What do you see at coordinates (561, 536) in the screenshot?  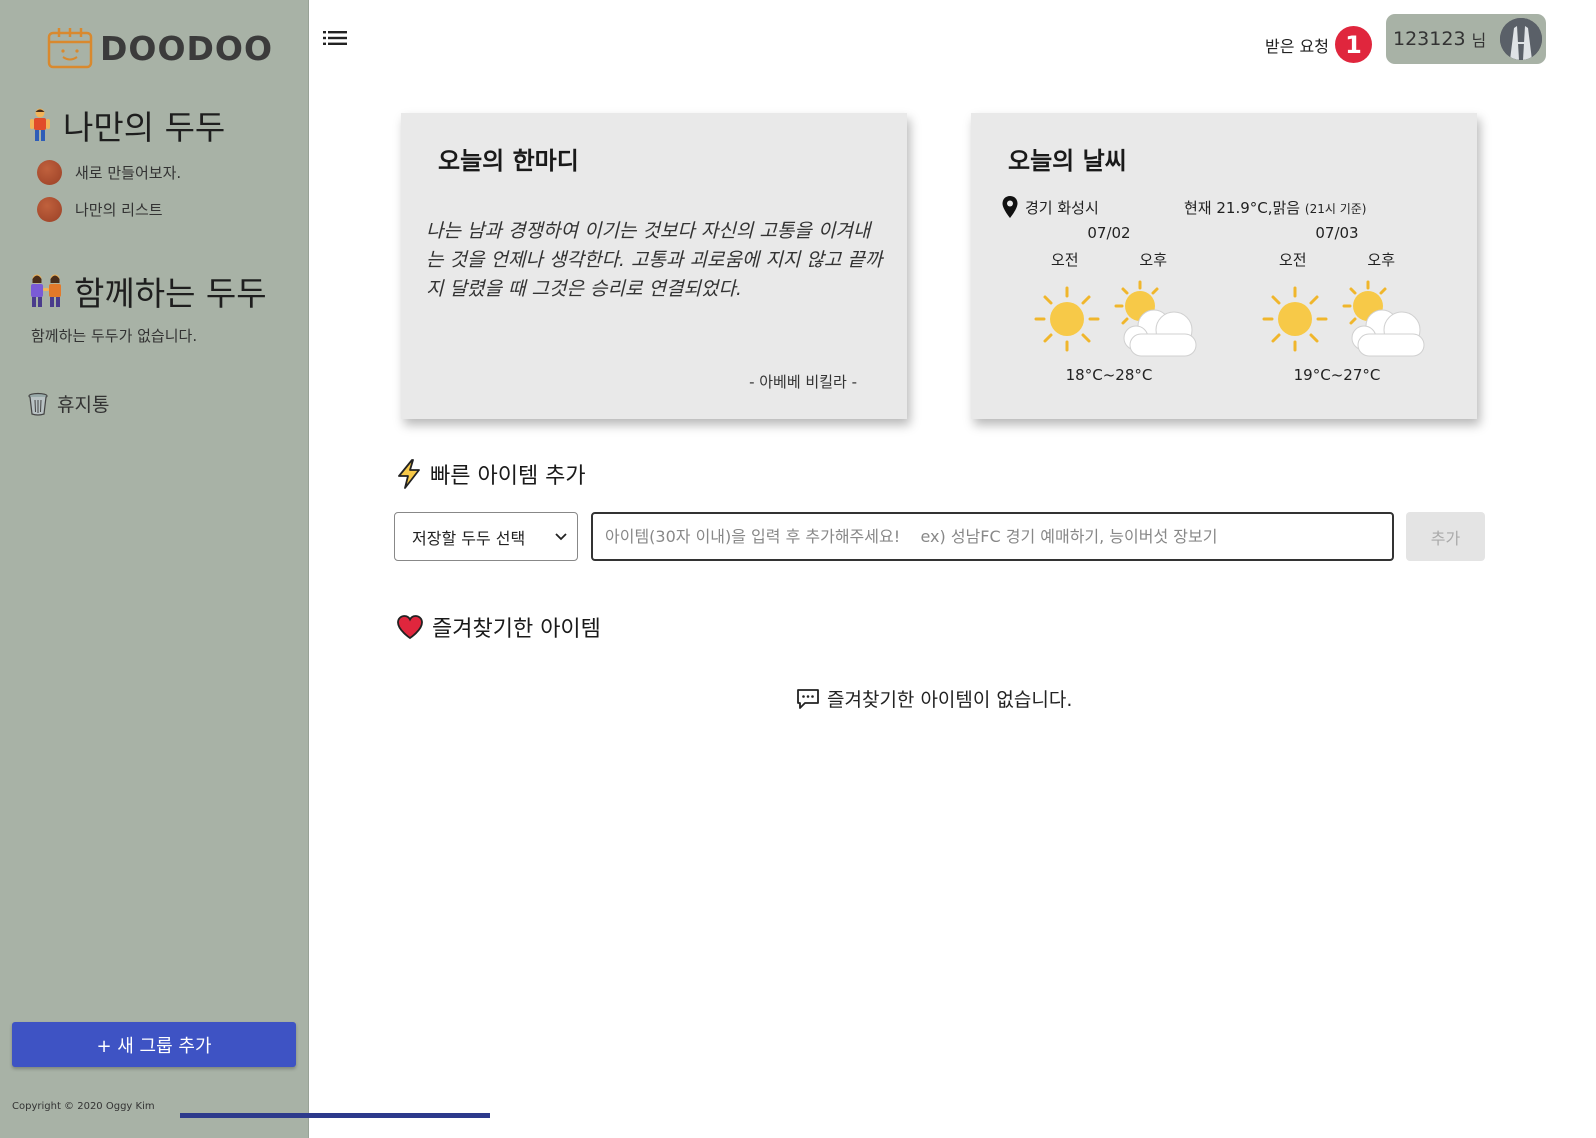 I see `chevron-down-icon` at bounding box center [561, 536].